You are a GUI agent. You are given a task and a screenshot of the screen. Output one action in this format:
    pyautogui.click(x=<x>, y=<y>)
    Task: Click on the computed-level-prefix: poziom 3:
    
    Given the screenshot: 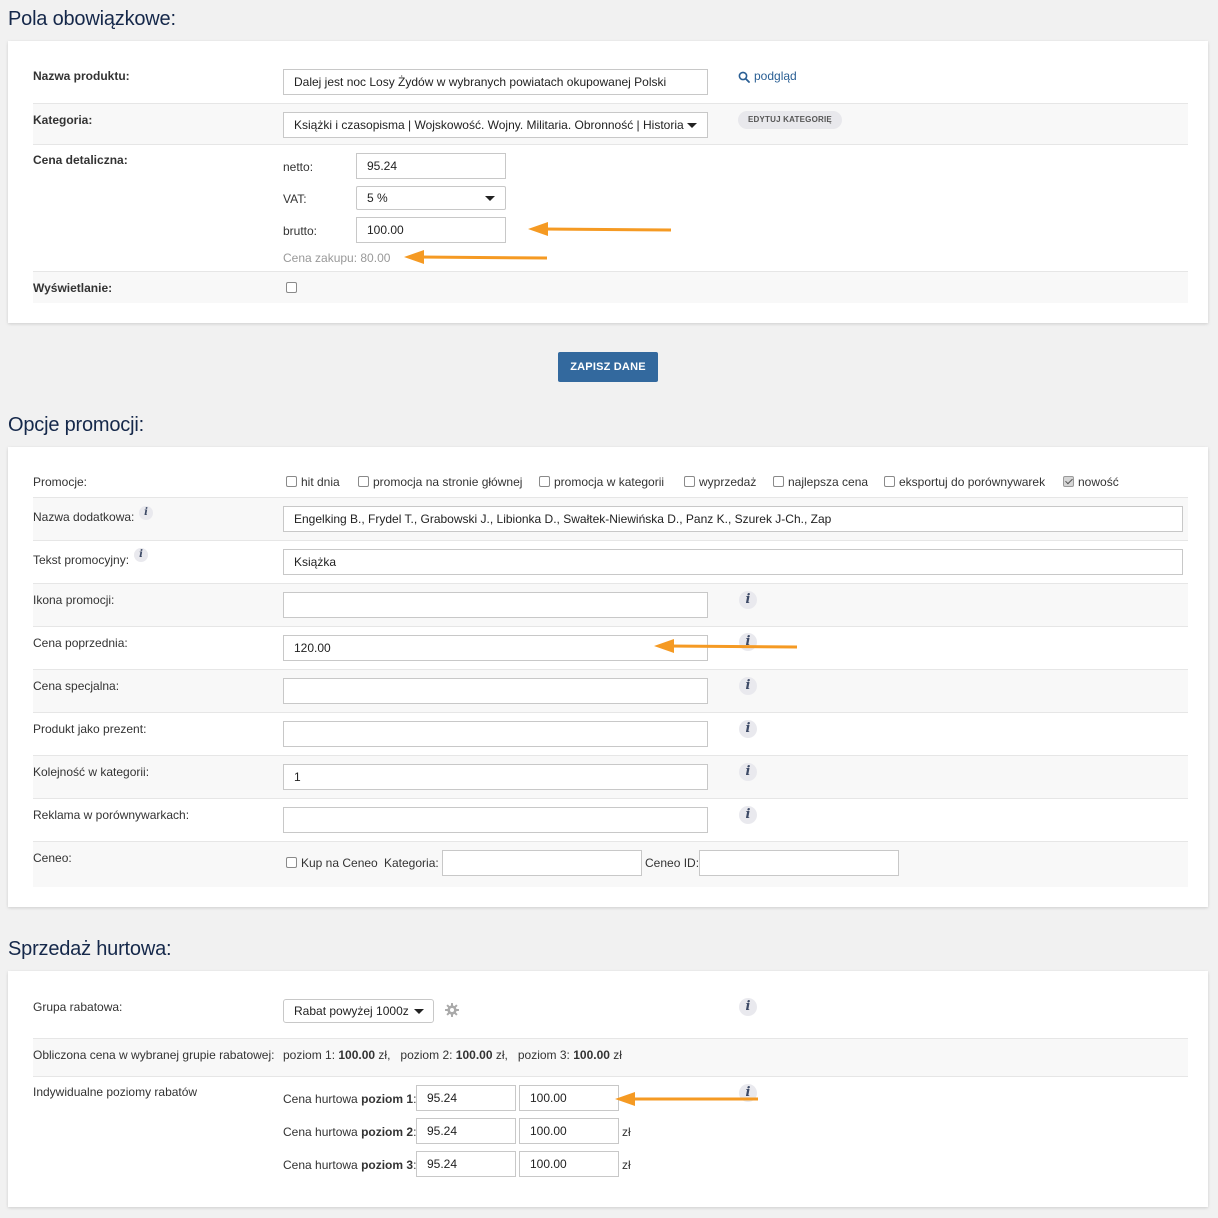 What is the action you would take?
    pyautogui.click(x=543, y=1055)
    